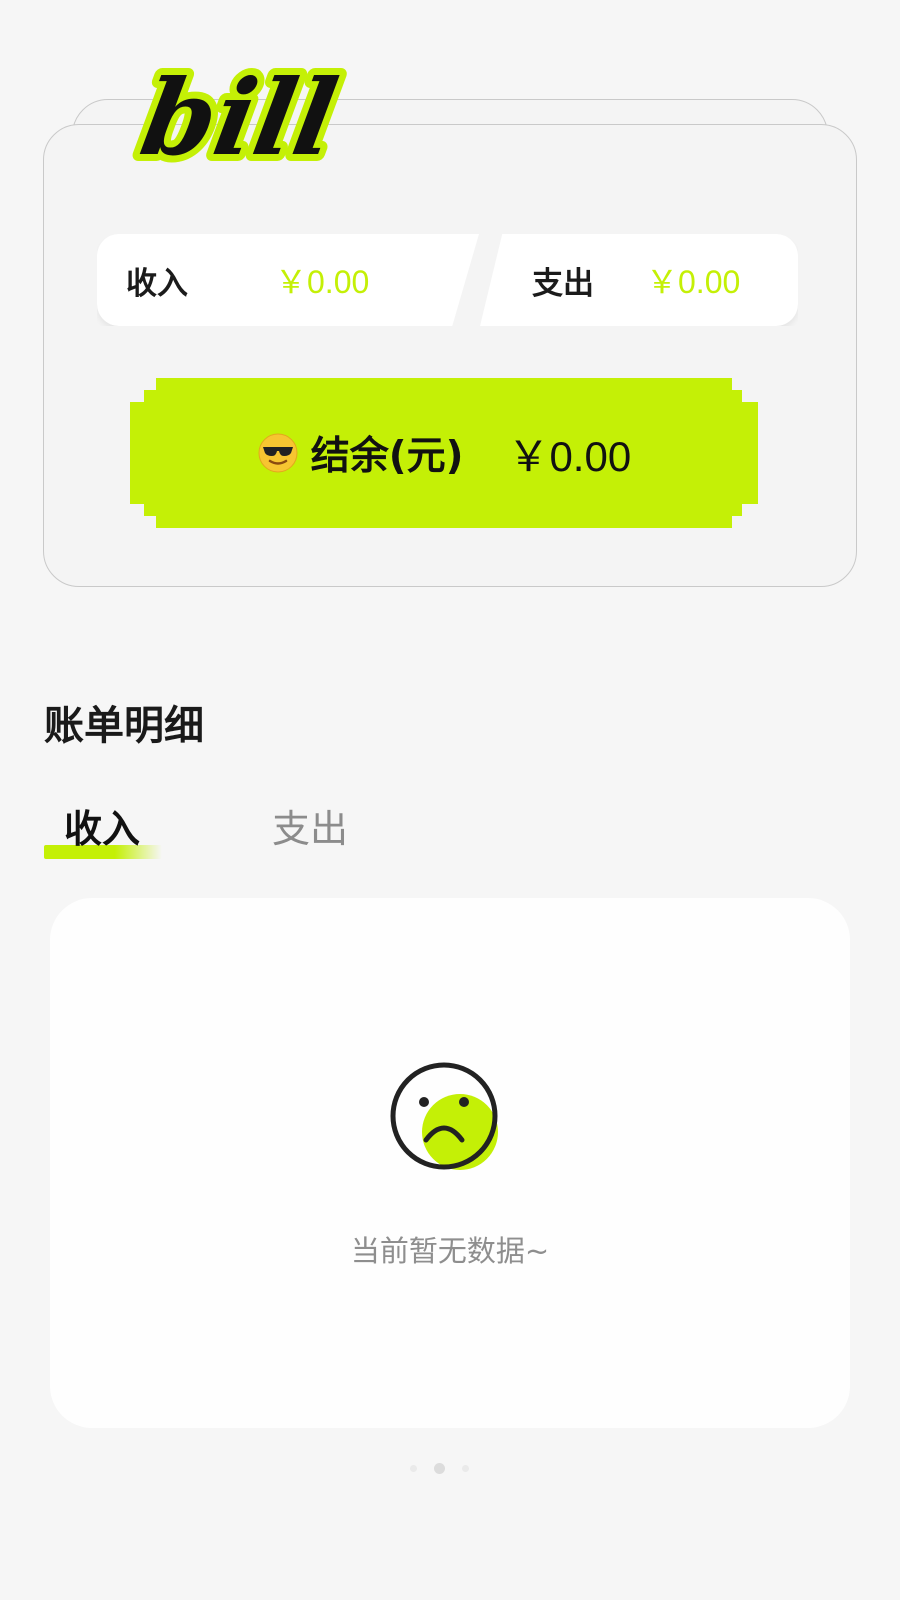 Image resolution: width=900 pixels, height=1600 pixels. Describe the element at coordinates (310, 825) in the screenshot. I see `tab-expense: 支出` at that location.